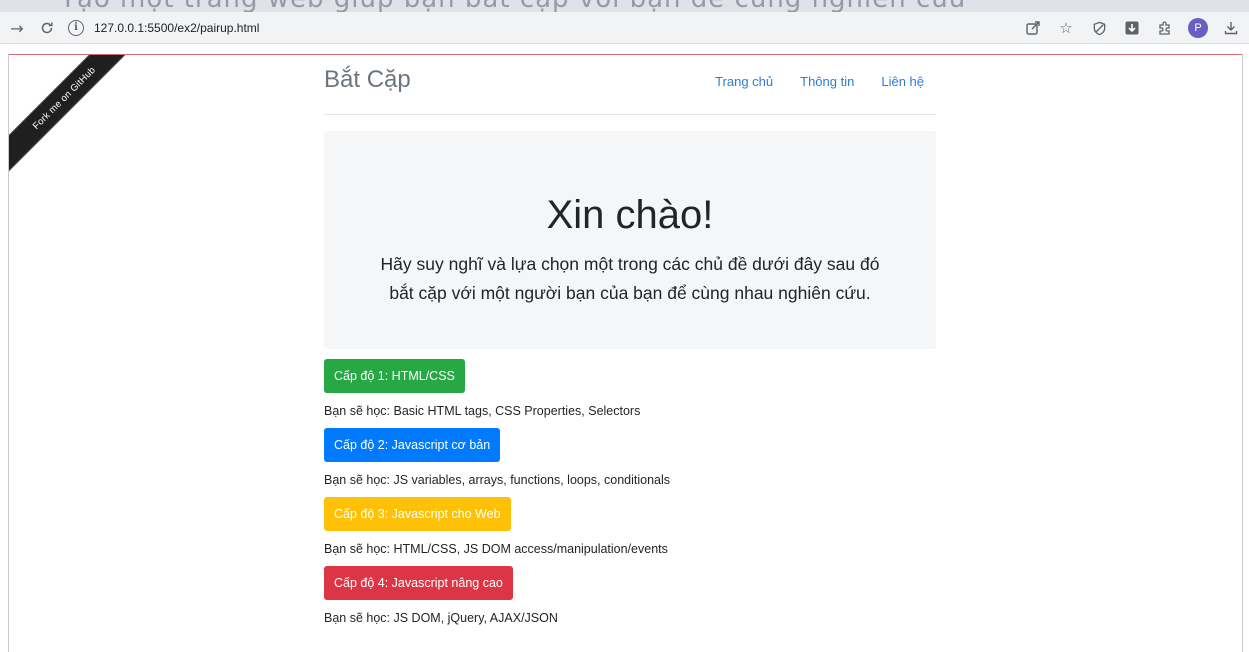 The image size is (1249, 652). I want to click on share-icon, so click(1033, 28).